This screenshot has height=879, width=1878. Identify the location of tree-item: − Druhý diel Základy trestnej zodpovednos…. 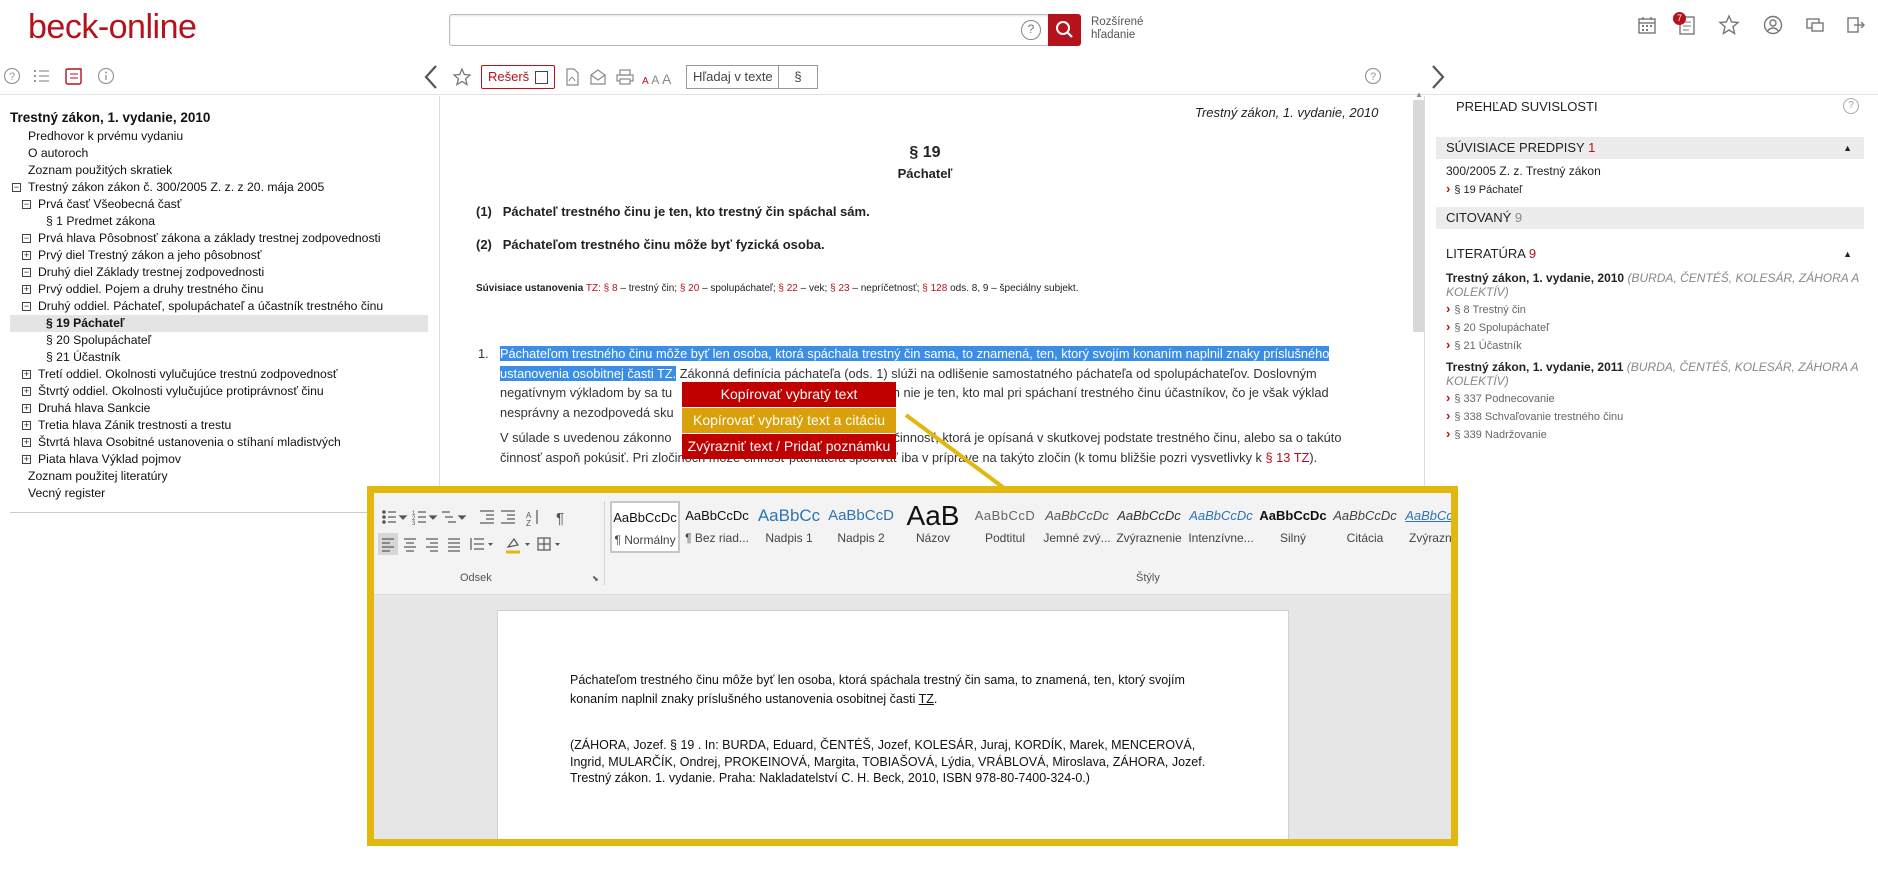
(219, 272).